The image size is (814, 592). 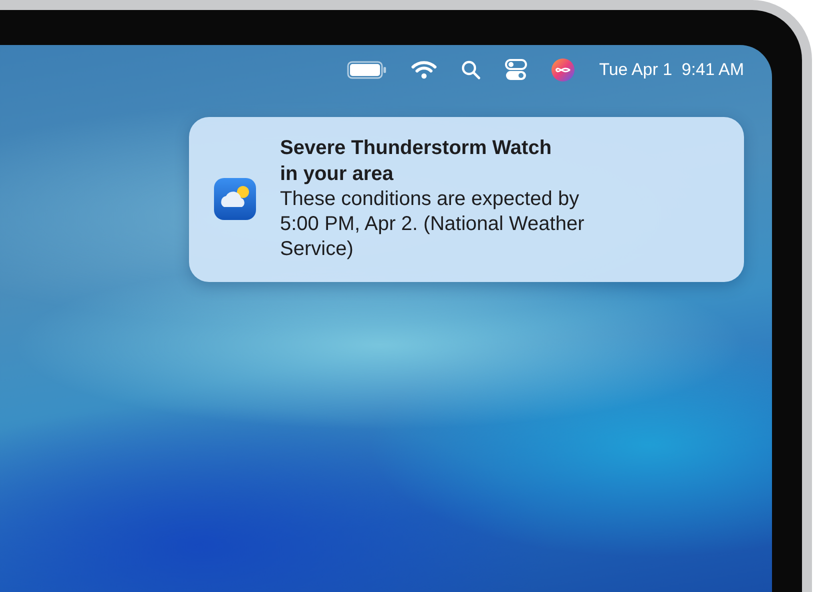 What do you see at coordinates (563, 70) in the screenshot?
I see `assistant-orb-icon` at bounding box center [563, 70].